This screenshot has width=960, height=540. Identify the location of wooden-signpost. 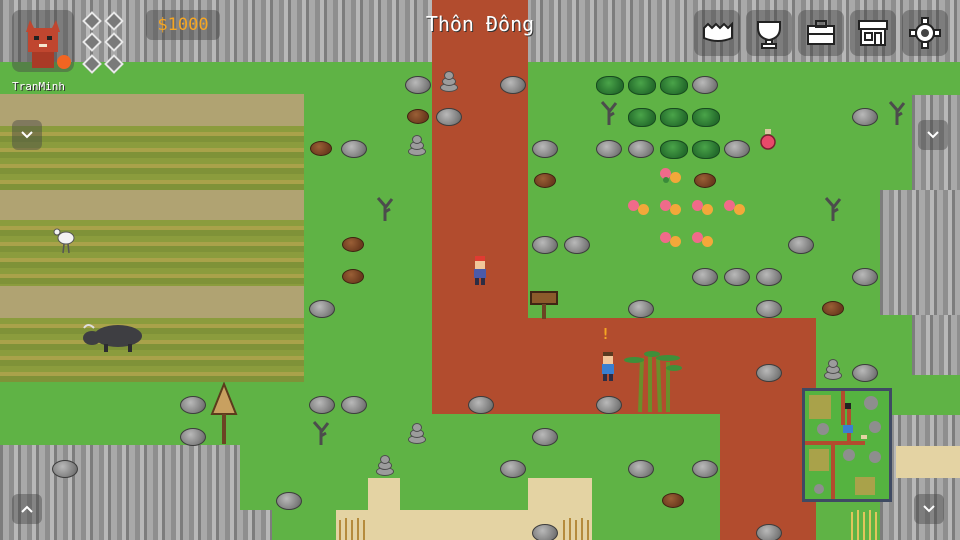
(544, 305).